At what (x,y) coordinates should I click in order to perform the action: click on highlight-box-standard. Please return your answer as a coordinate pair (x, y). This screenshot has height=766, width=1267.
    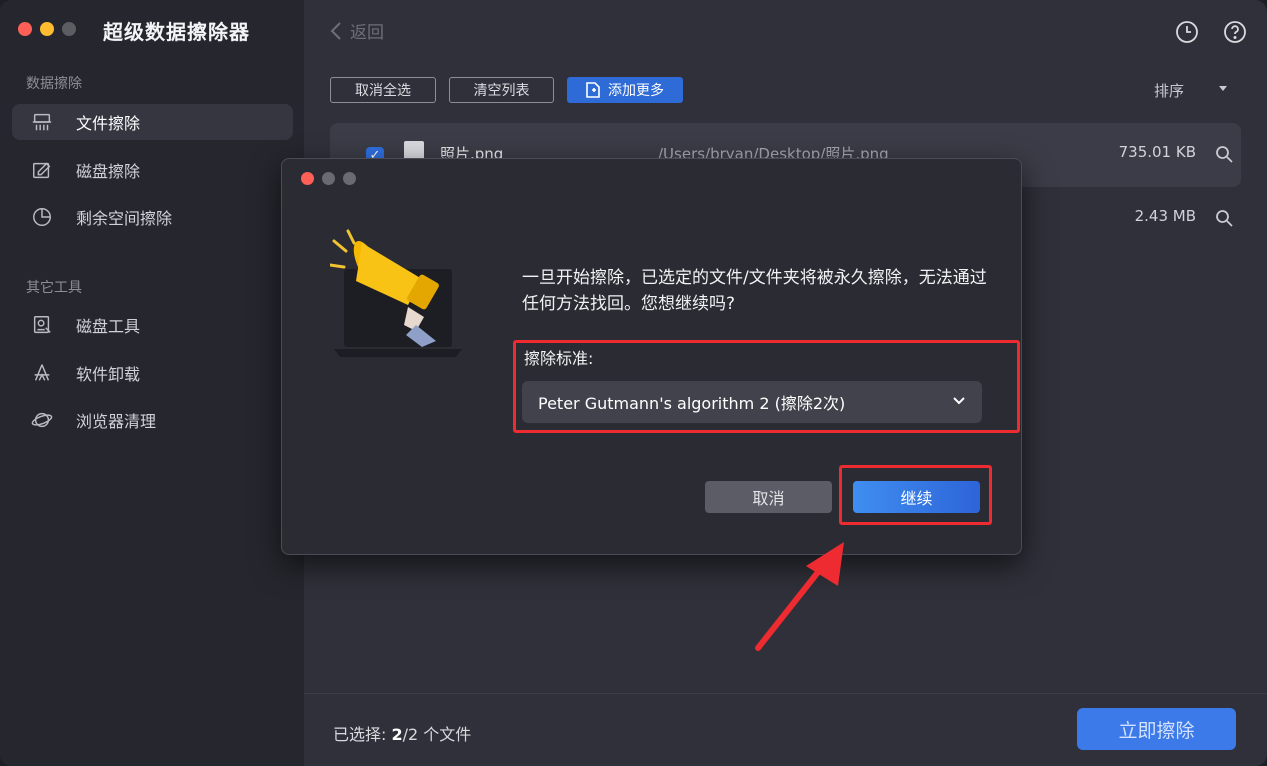
    Looking at the image, I should click on (766, 386).